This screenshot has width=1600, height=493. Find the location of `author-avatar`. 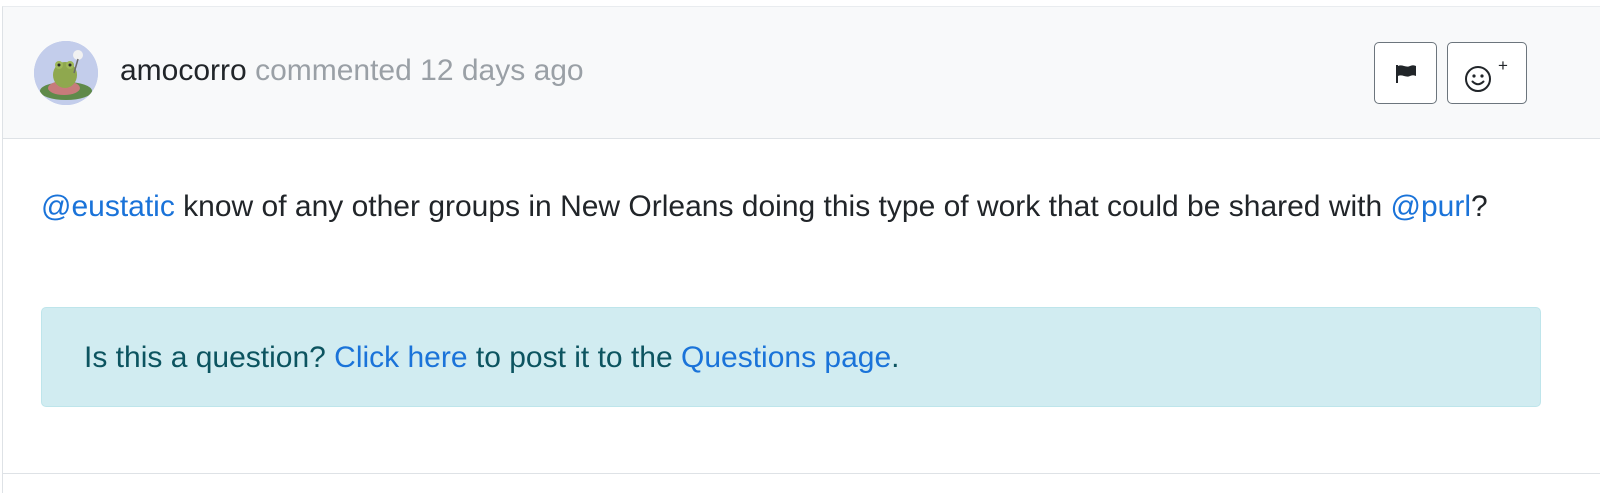

author-avatar is located at coordinates (66, 73).